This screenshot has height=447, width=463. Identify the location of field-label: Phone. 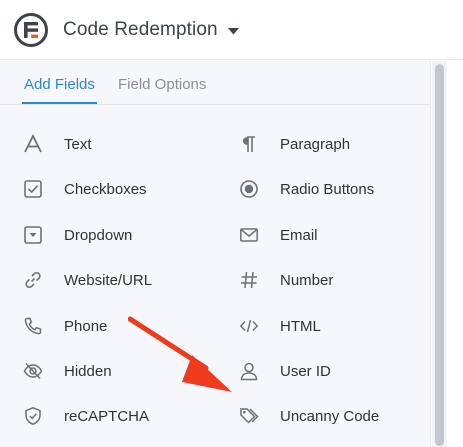
(86, 326).